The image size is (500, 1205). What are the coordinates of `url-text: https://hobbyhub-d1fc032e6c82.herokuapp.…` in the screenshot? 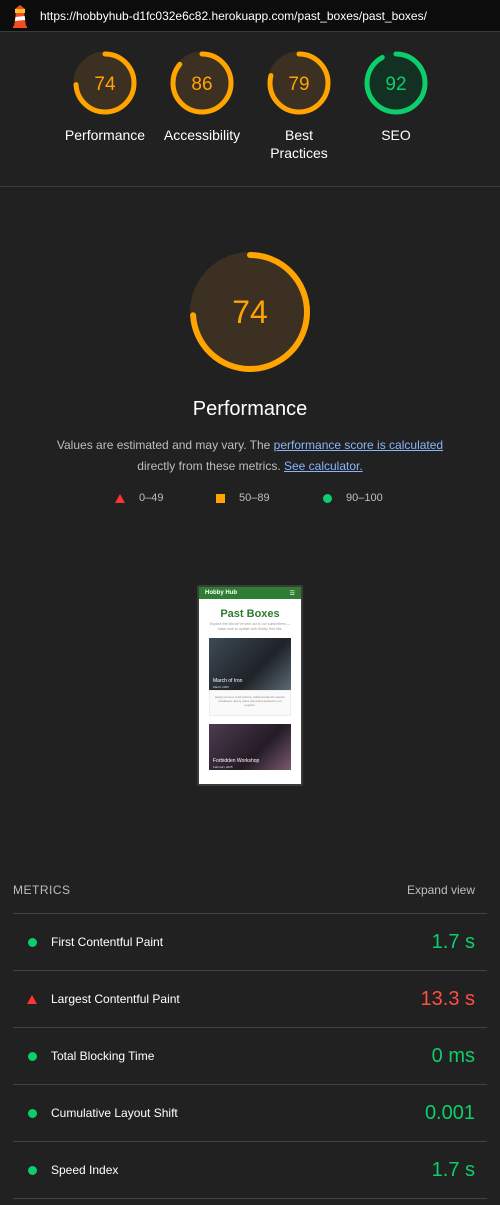 It's located at (233, 16).